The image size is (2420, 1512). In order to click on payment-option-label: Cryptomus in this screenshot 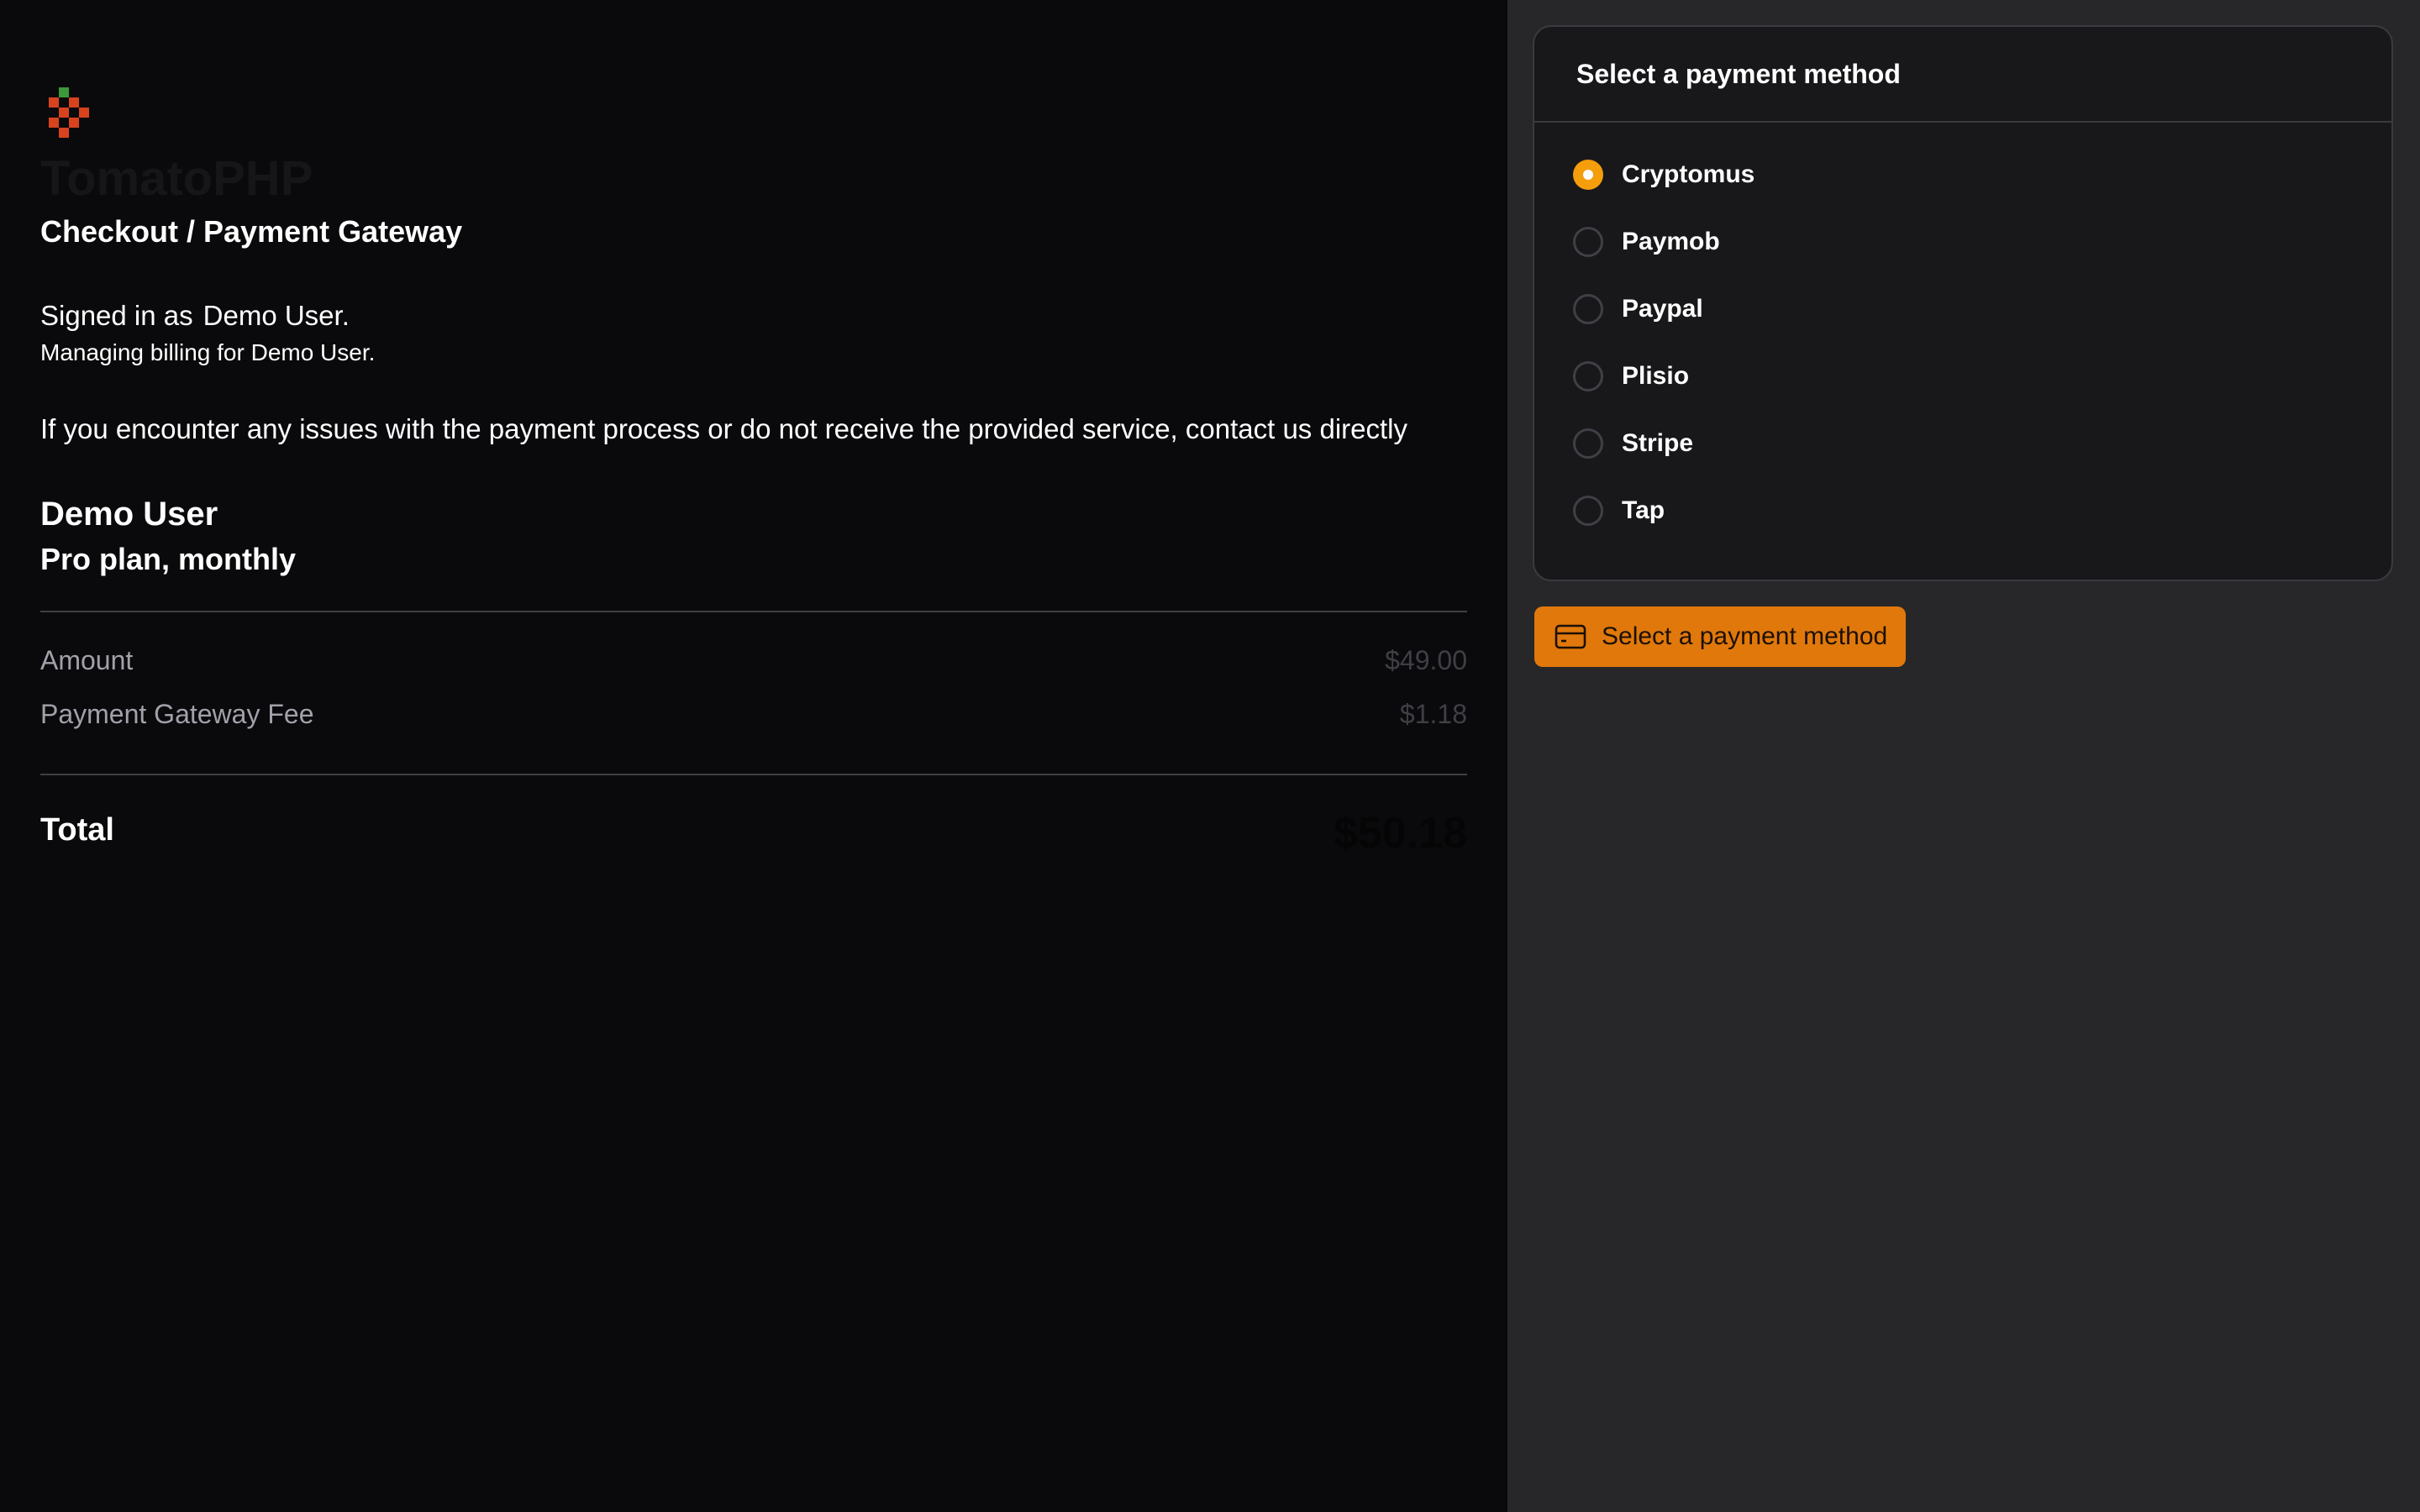, I will do `click(1688, 174)`.